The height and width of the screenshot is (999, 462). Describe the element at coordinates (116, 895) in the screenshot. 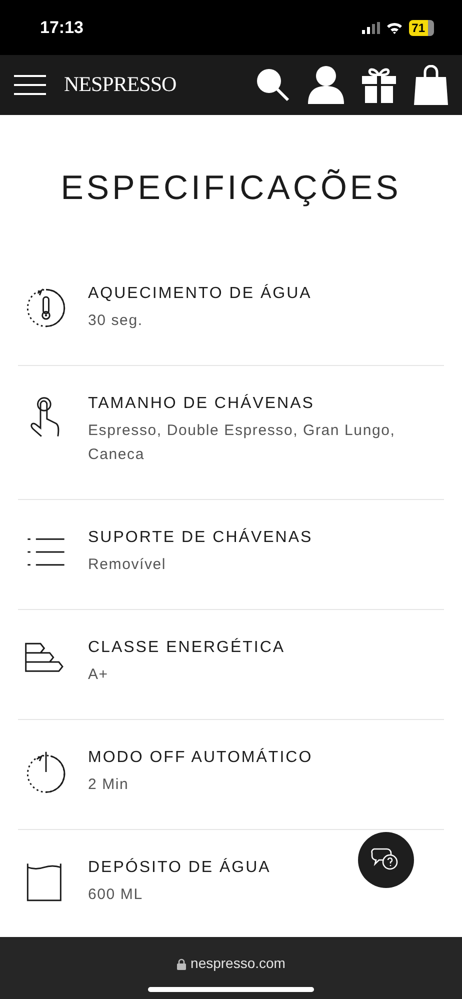

I see `spec-value: 600 ML` at that location.